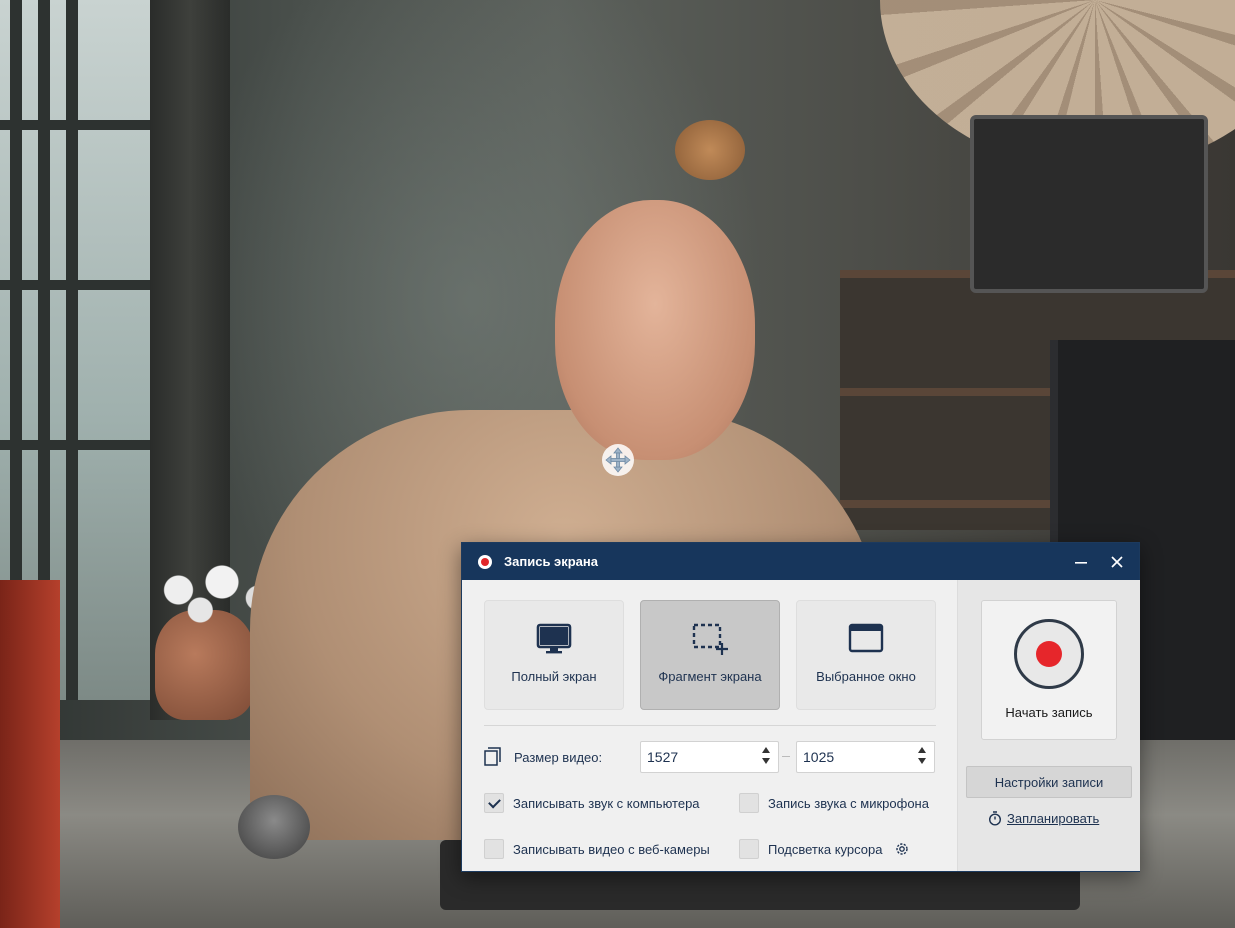 Image resolution: width=1235 pixels, height=928 pixels. What do you see at coordinates (1049, 712) in the screenshot?
I see `start-recording-label: Начать запись` at bounding box center [1049, 712].